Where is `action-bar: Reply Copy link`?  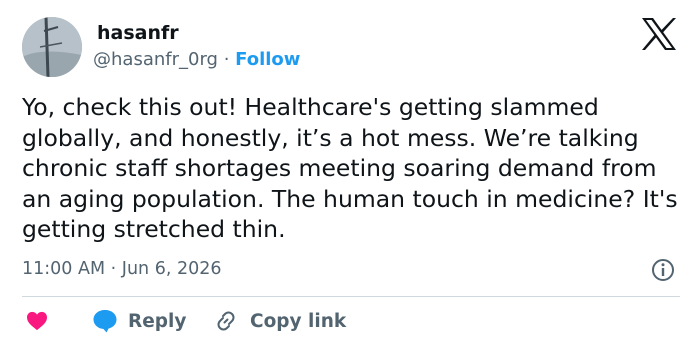
action-bar: Reply Copy link is located at coordinates (350, 321).